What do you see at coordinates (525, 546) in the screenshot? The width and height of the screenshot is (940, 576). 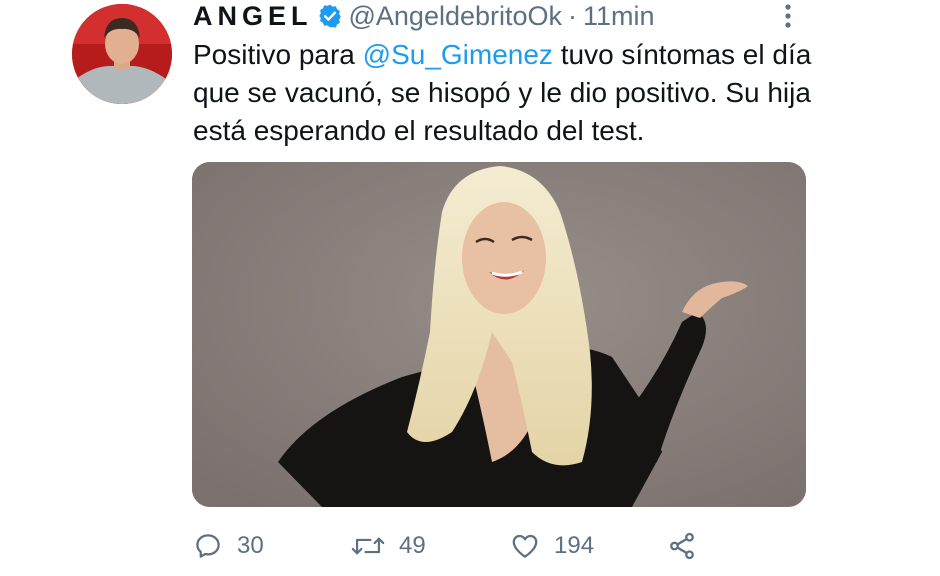 I see `heart-icon` at bounding box center [525, 546].